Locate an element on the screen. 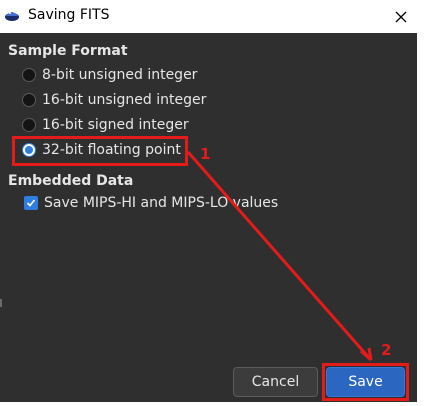 This screenshot has height=406, width=424. close-icon is located at coordinates (401, 16).